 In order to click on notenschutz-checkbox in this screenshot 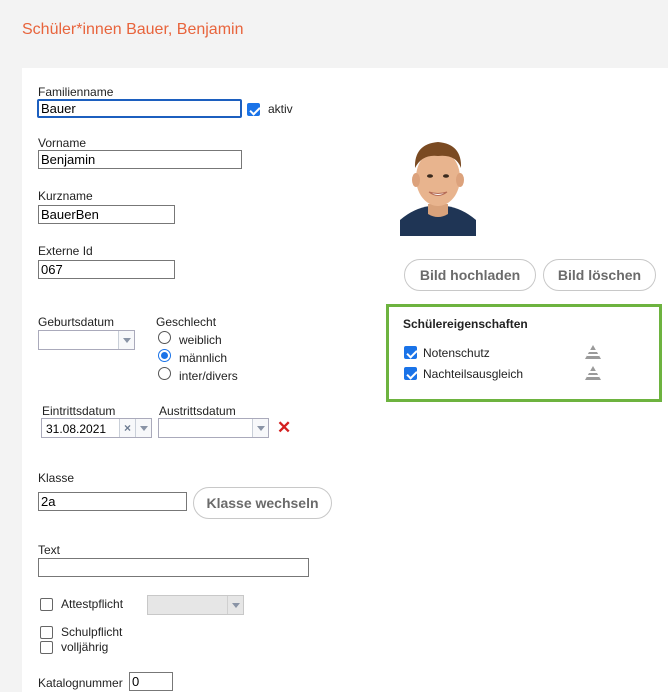, I will do `click(410, 352)`.